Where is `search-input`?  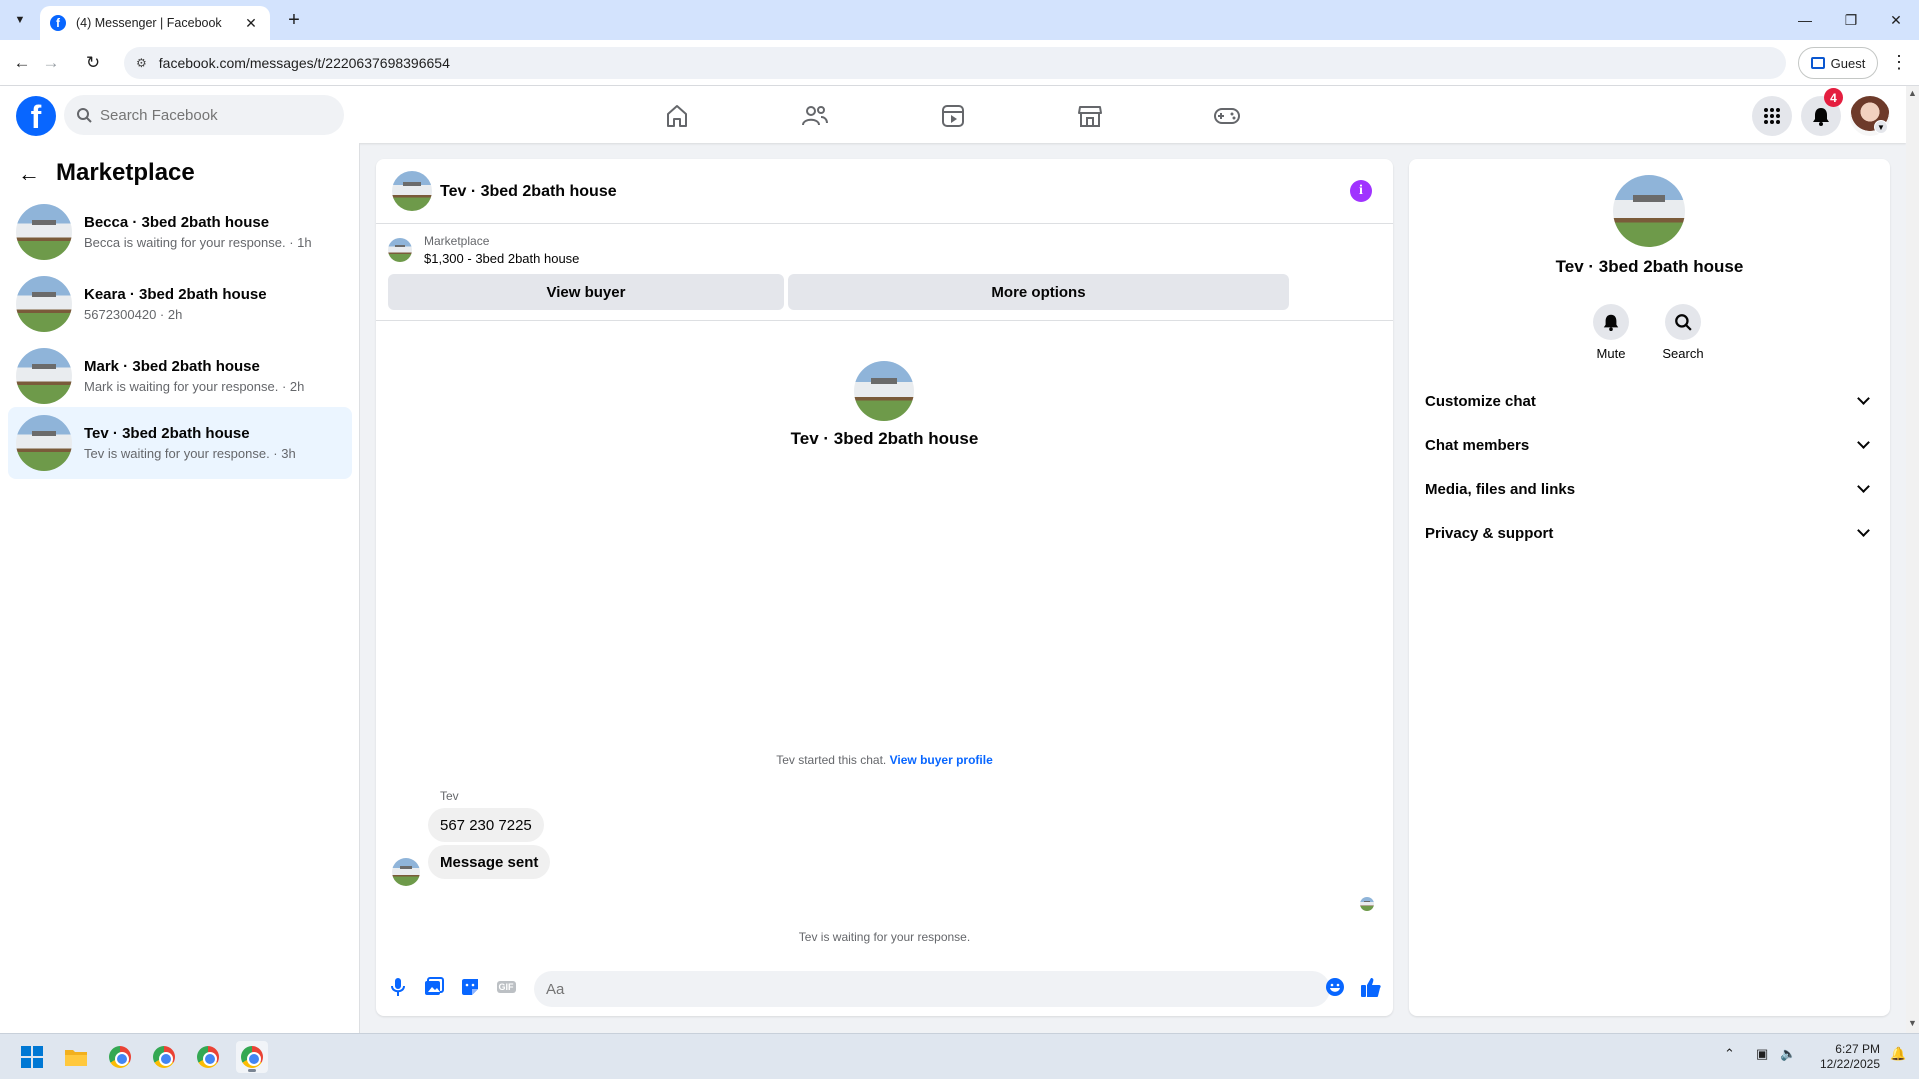 search-input is located at coordinates (210, 115).